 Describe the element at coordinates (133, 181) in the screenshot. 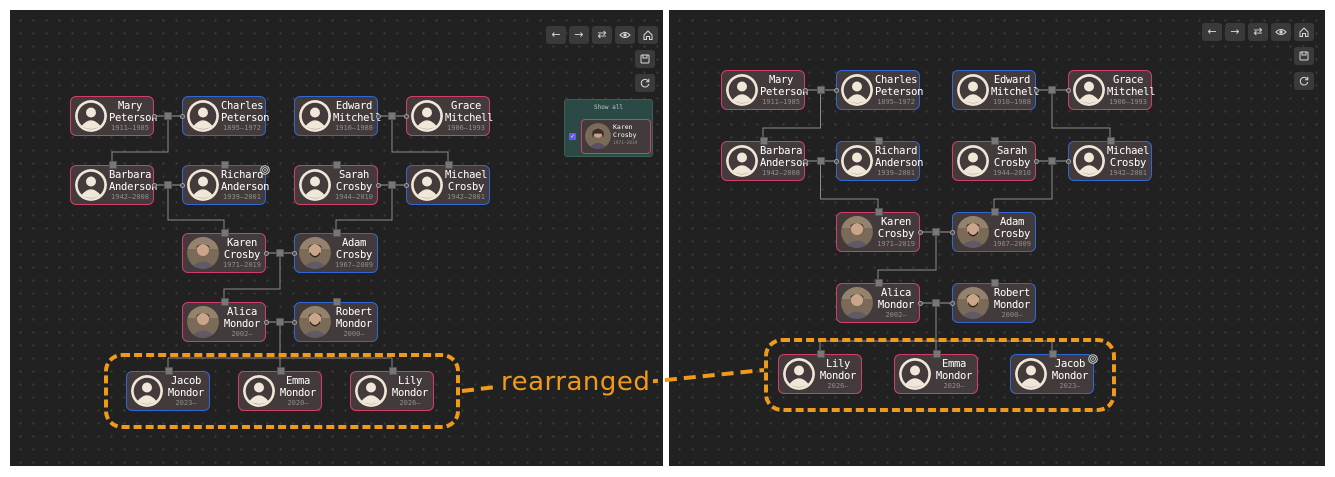

I see `person-name: Barbara Anderson` at that location.